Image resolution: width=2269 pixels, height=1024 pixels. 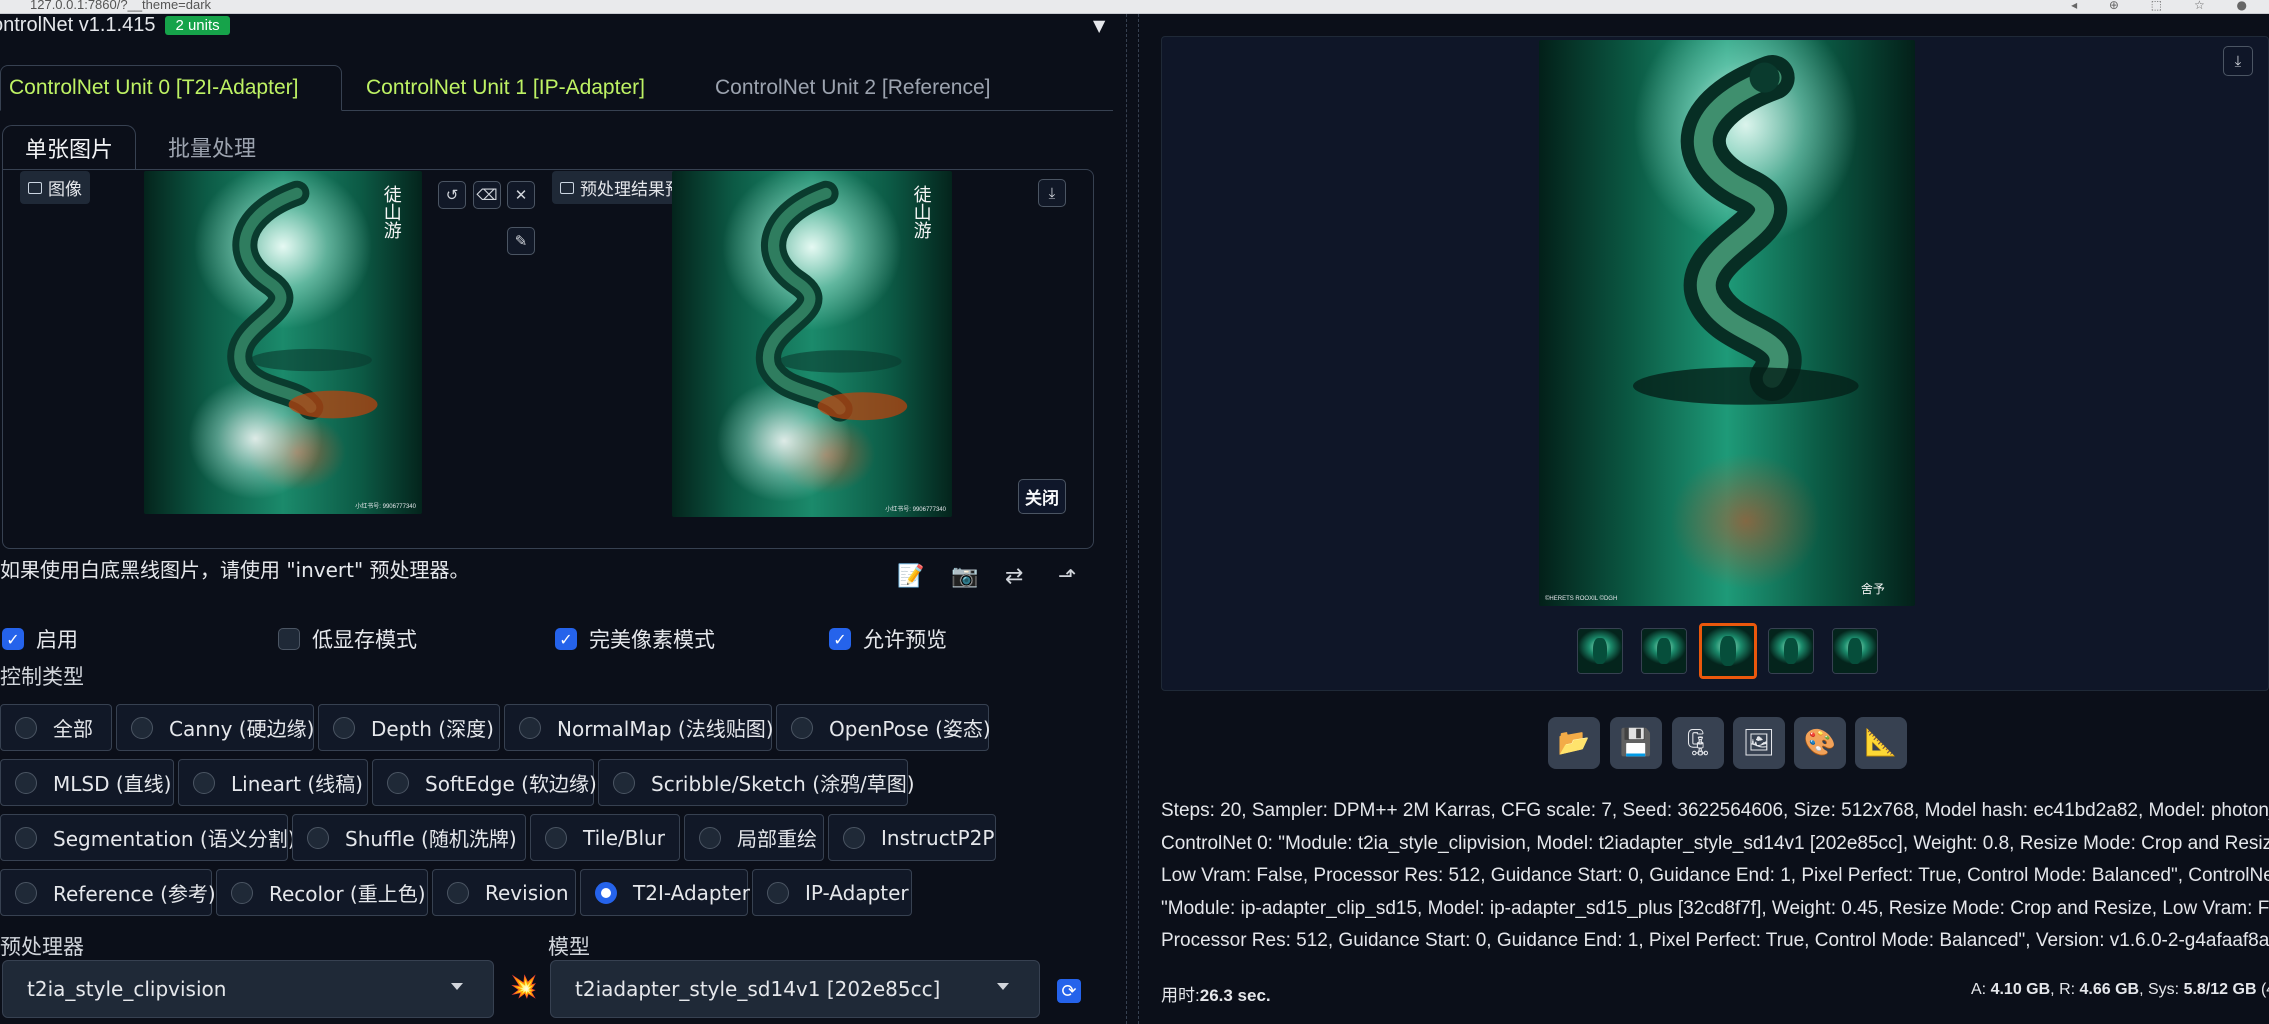 What do you see at coordinates (802, 727) in the screenshot?
I see `radio-openpose-dot` at bounding box center [802, 727].